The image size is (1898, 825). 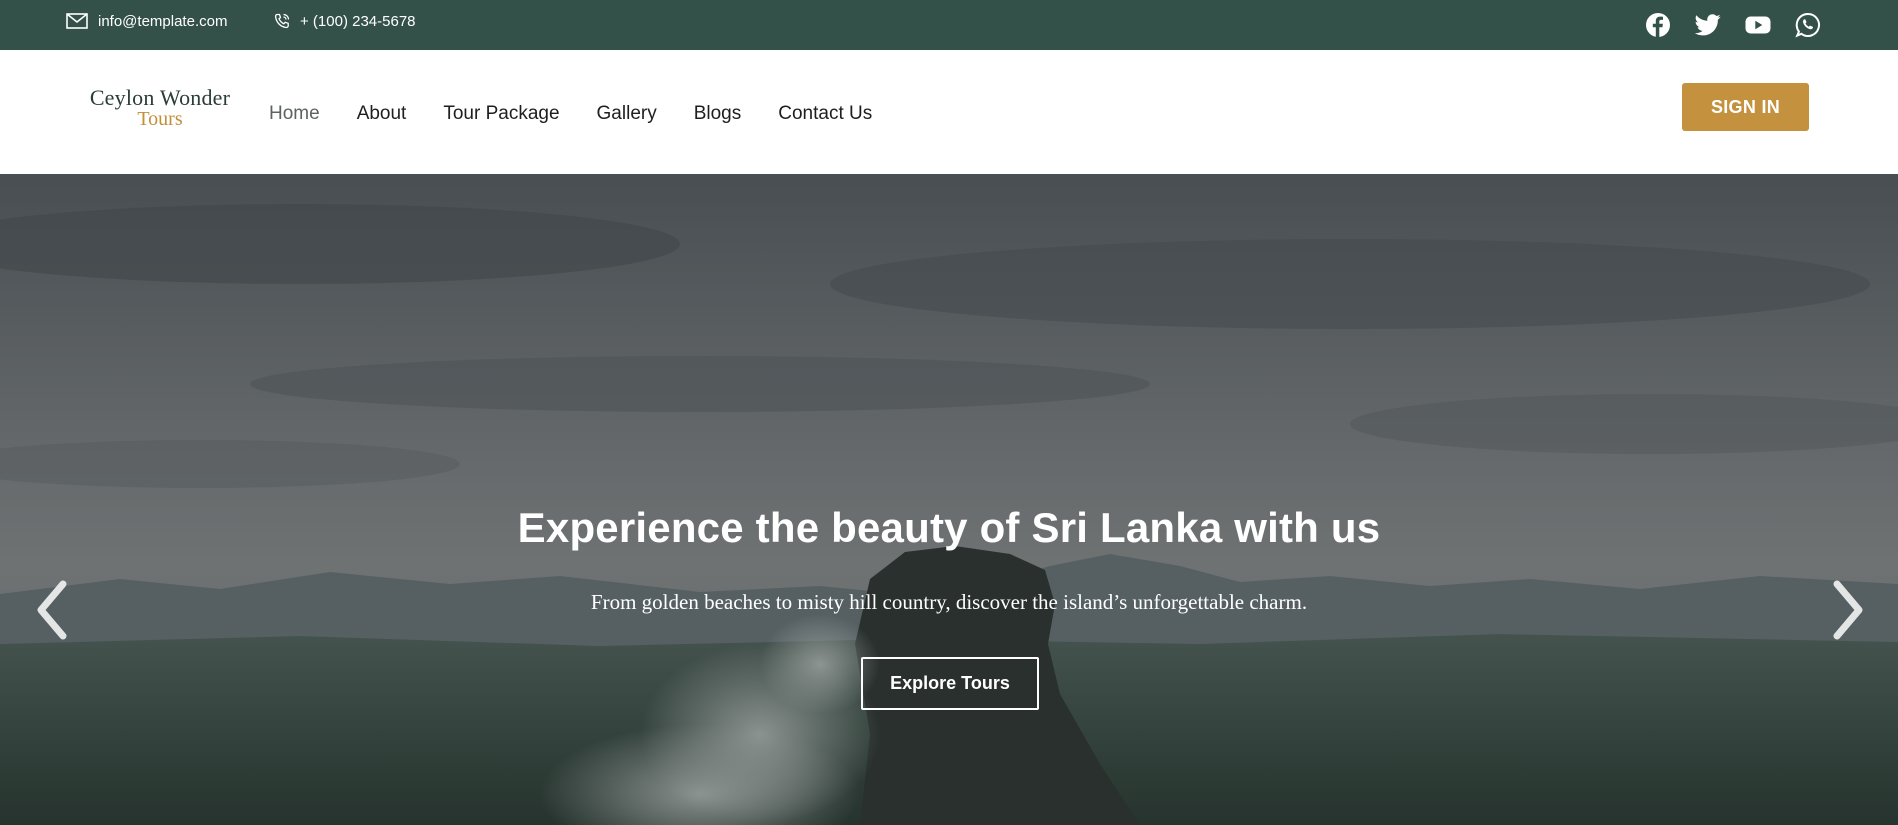 What do you see at coordinates (949, 25) in the screenshot?
I see `top-bar: info@template.com + (100) 234-5678` at bounding box center [949, 25].